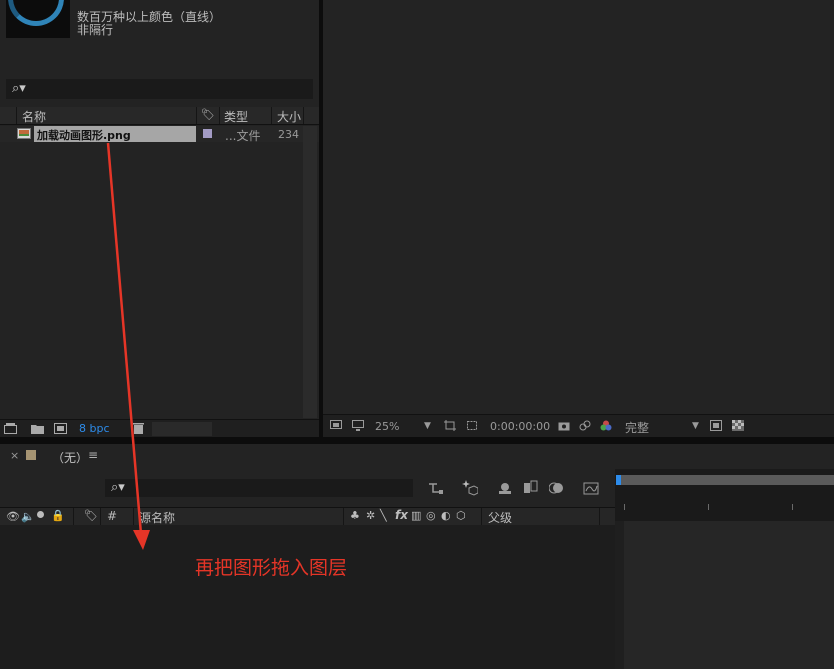 This screenshot has width=834, height=669. What do you see at coordinates (307, 516) in the screenshot?
I see `timeline-column-header: 👁 🔈 🔒 🏷 # 源名称 ♣ ✲ ╲ fx ▥ ◎ ◐ ⬡ 父级` at bounding box center [307, 516].